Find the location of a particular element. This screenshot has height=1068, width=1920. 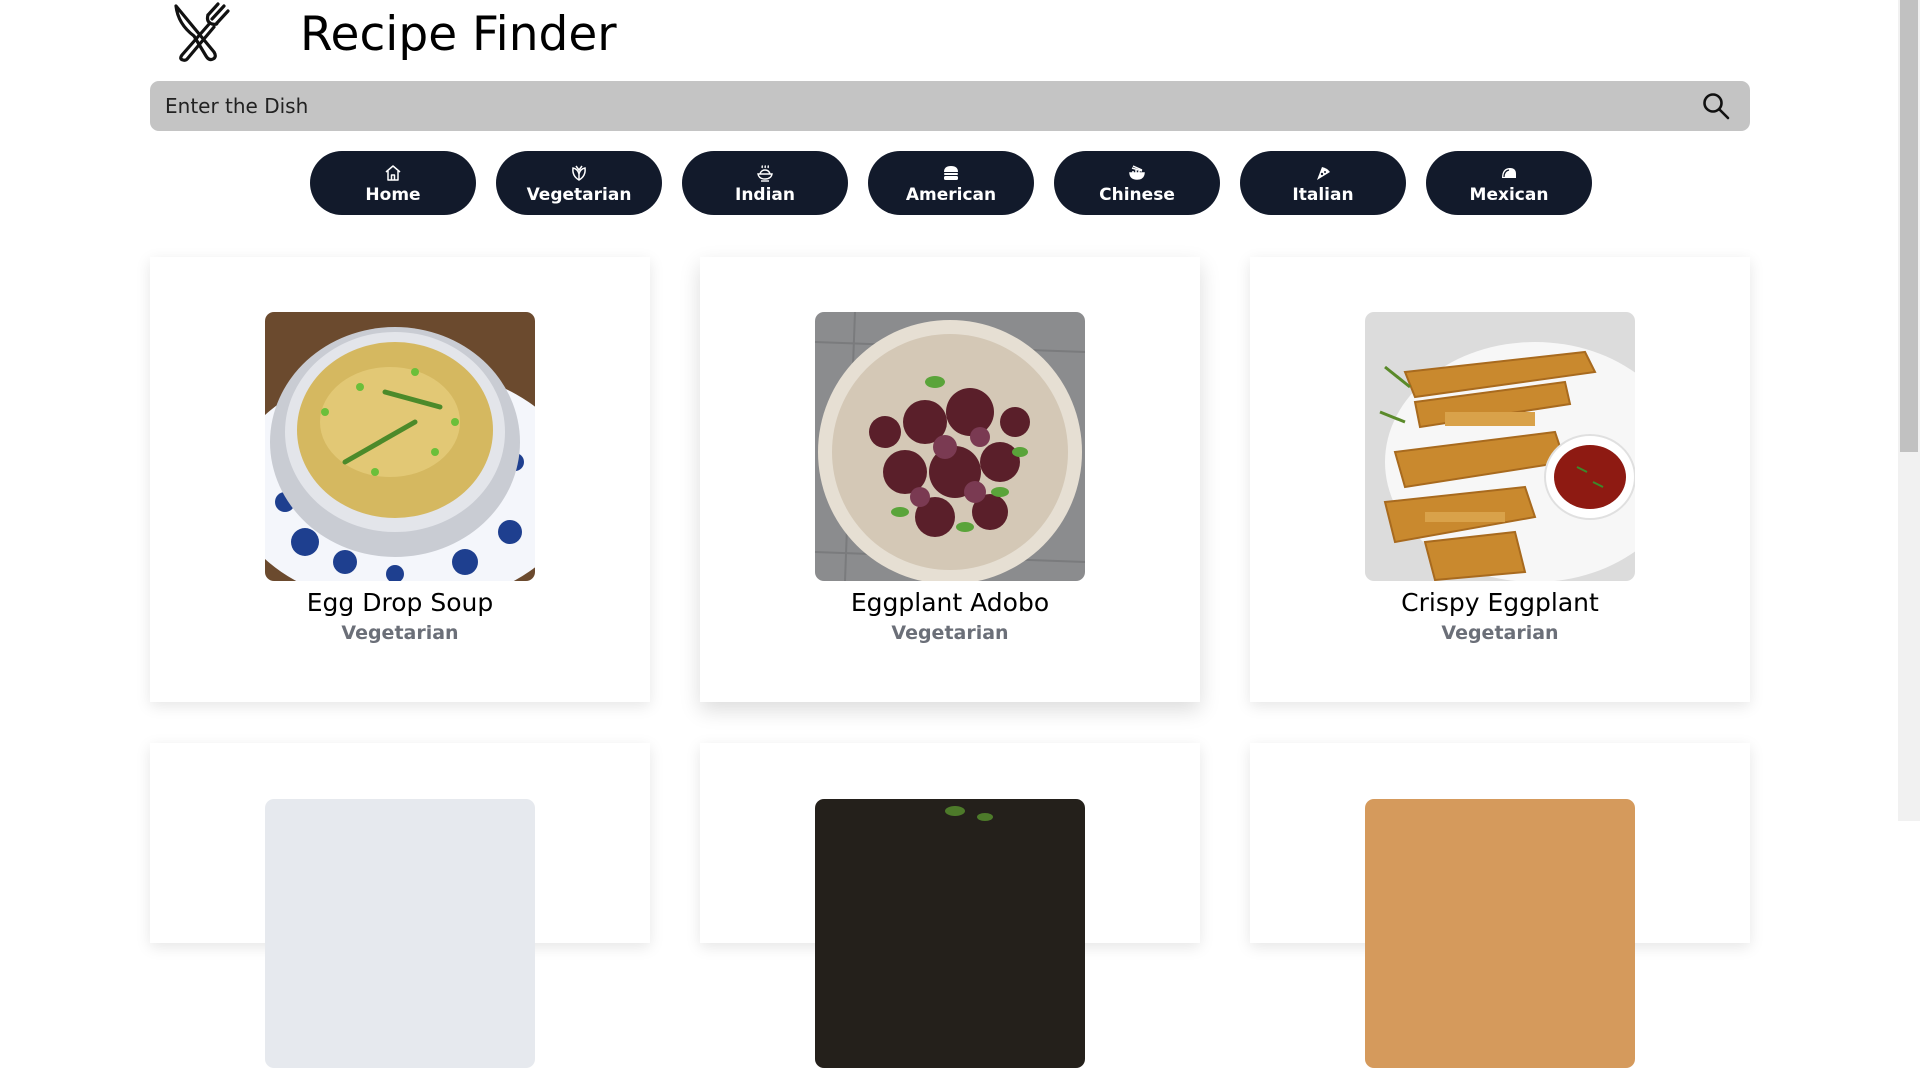

category-label: Mexican is located at coordinates (1509, 195).